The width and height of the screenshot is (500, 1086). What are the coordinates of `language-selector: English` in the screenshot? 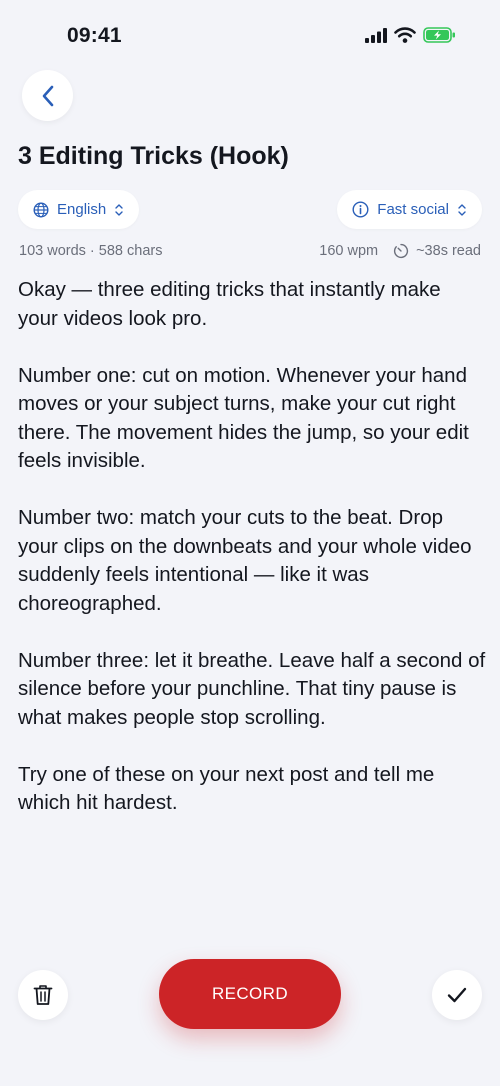 It's located at (79, 209).